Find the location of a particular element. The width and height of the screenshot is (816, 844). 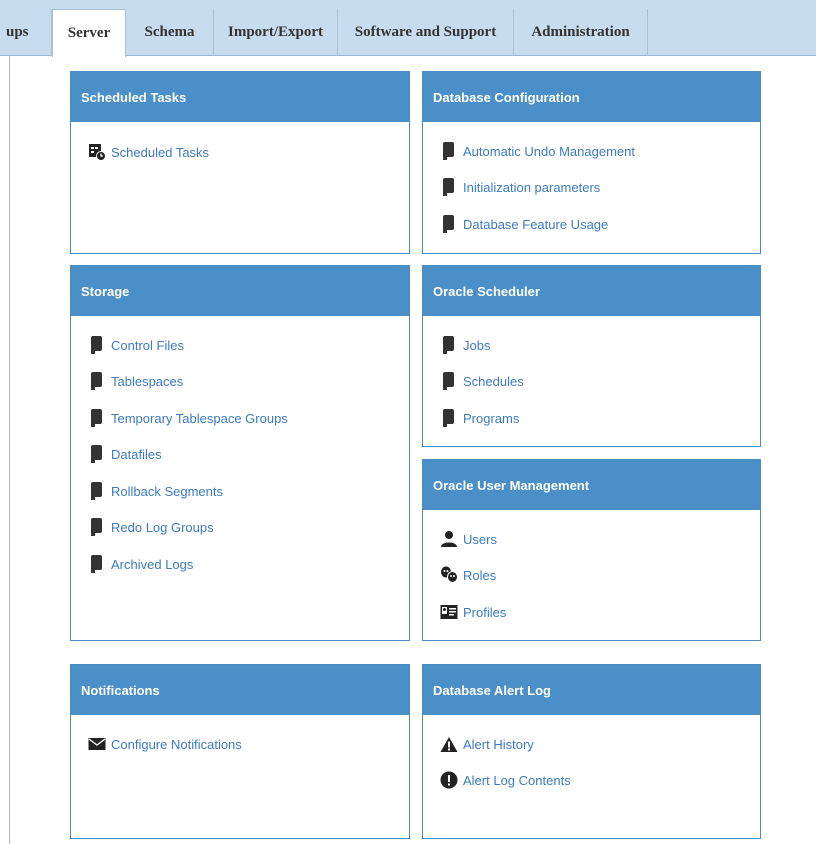

panel-title: Oracle User Management is located at coordinates (591, 485).